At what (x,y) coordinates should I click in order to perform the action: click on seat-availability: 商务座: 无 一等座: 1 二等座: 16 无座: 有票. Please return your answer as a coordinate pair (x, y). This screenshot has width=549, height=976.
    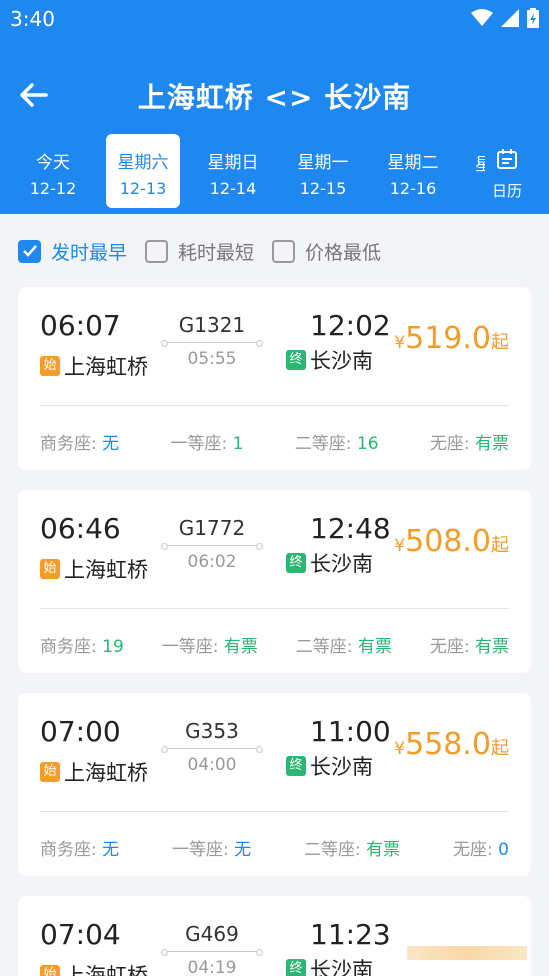
    Looking at the image, I should click on (274, 441).